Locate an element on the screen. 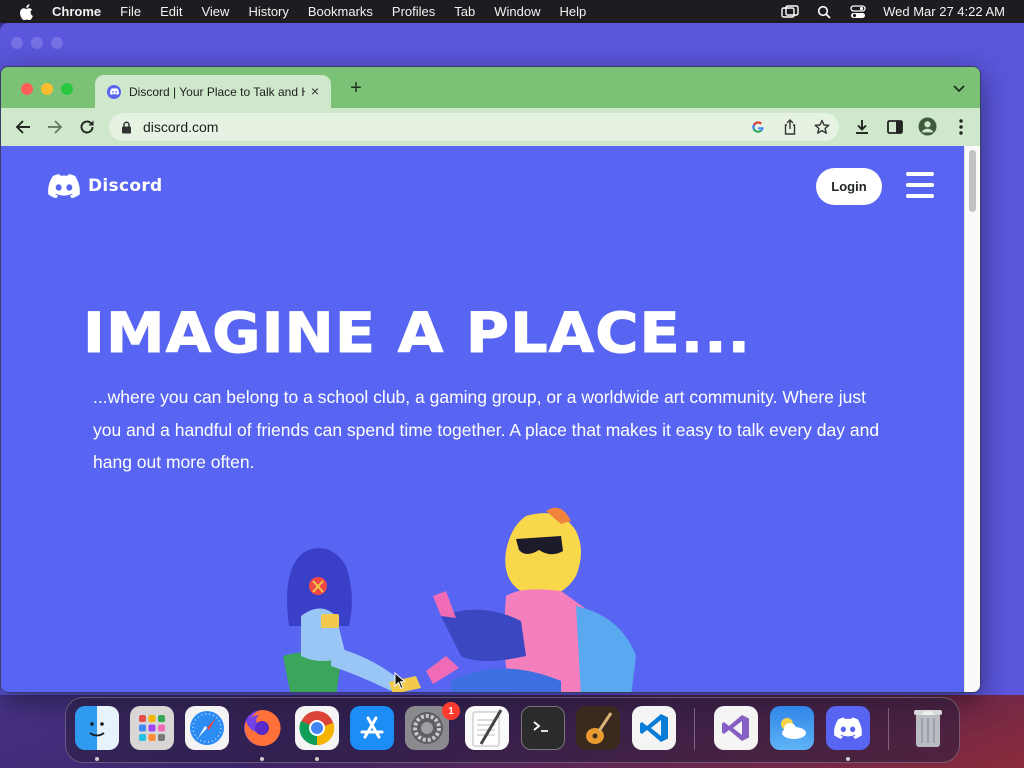  vscode-icon is located at coordinates (654, 728).